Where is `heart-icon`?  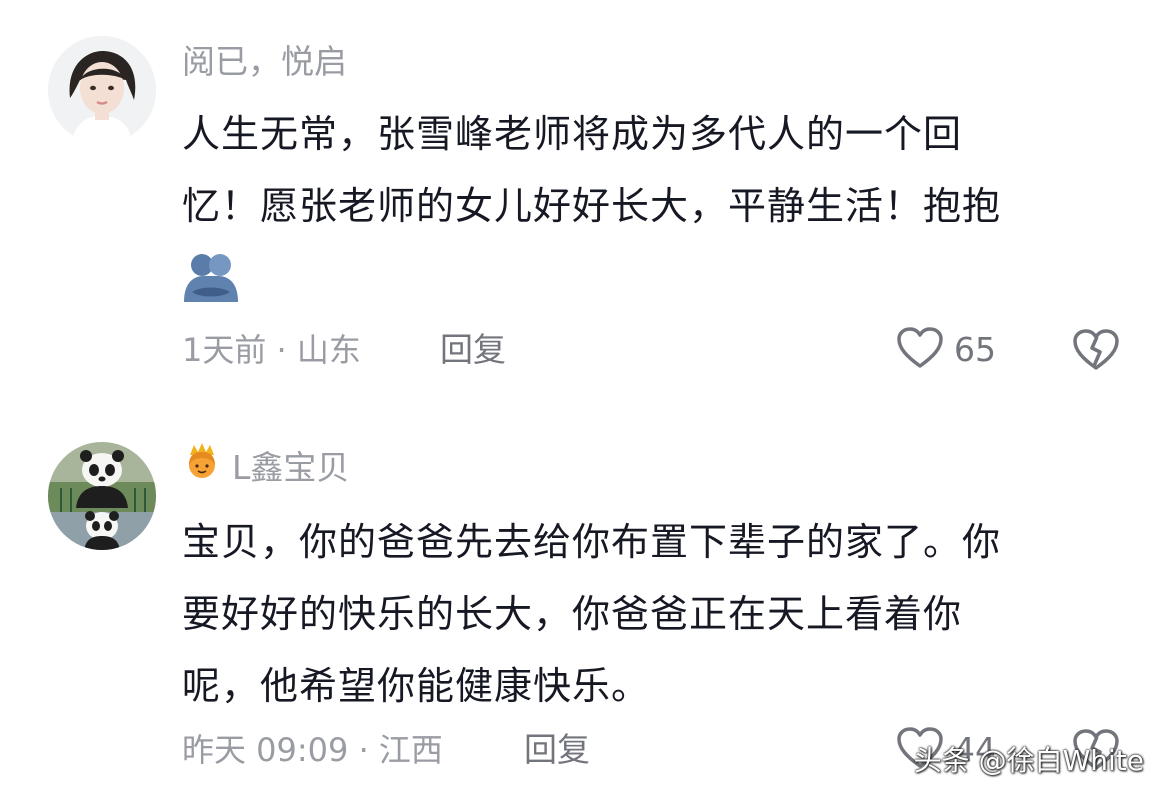 heart-icon is located at coordinates (920, 350).